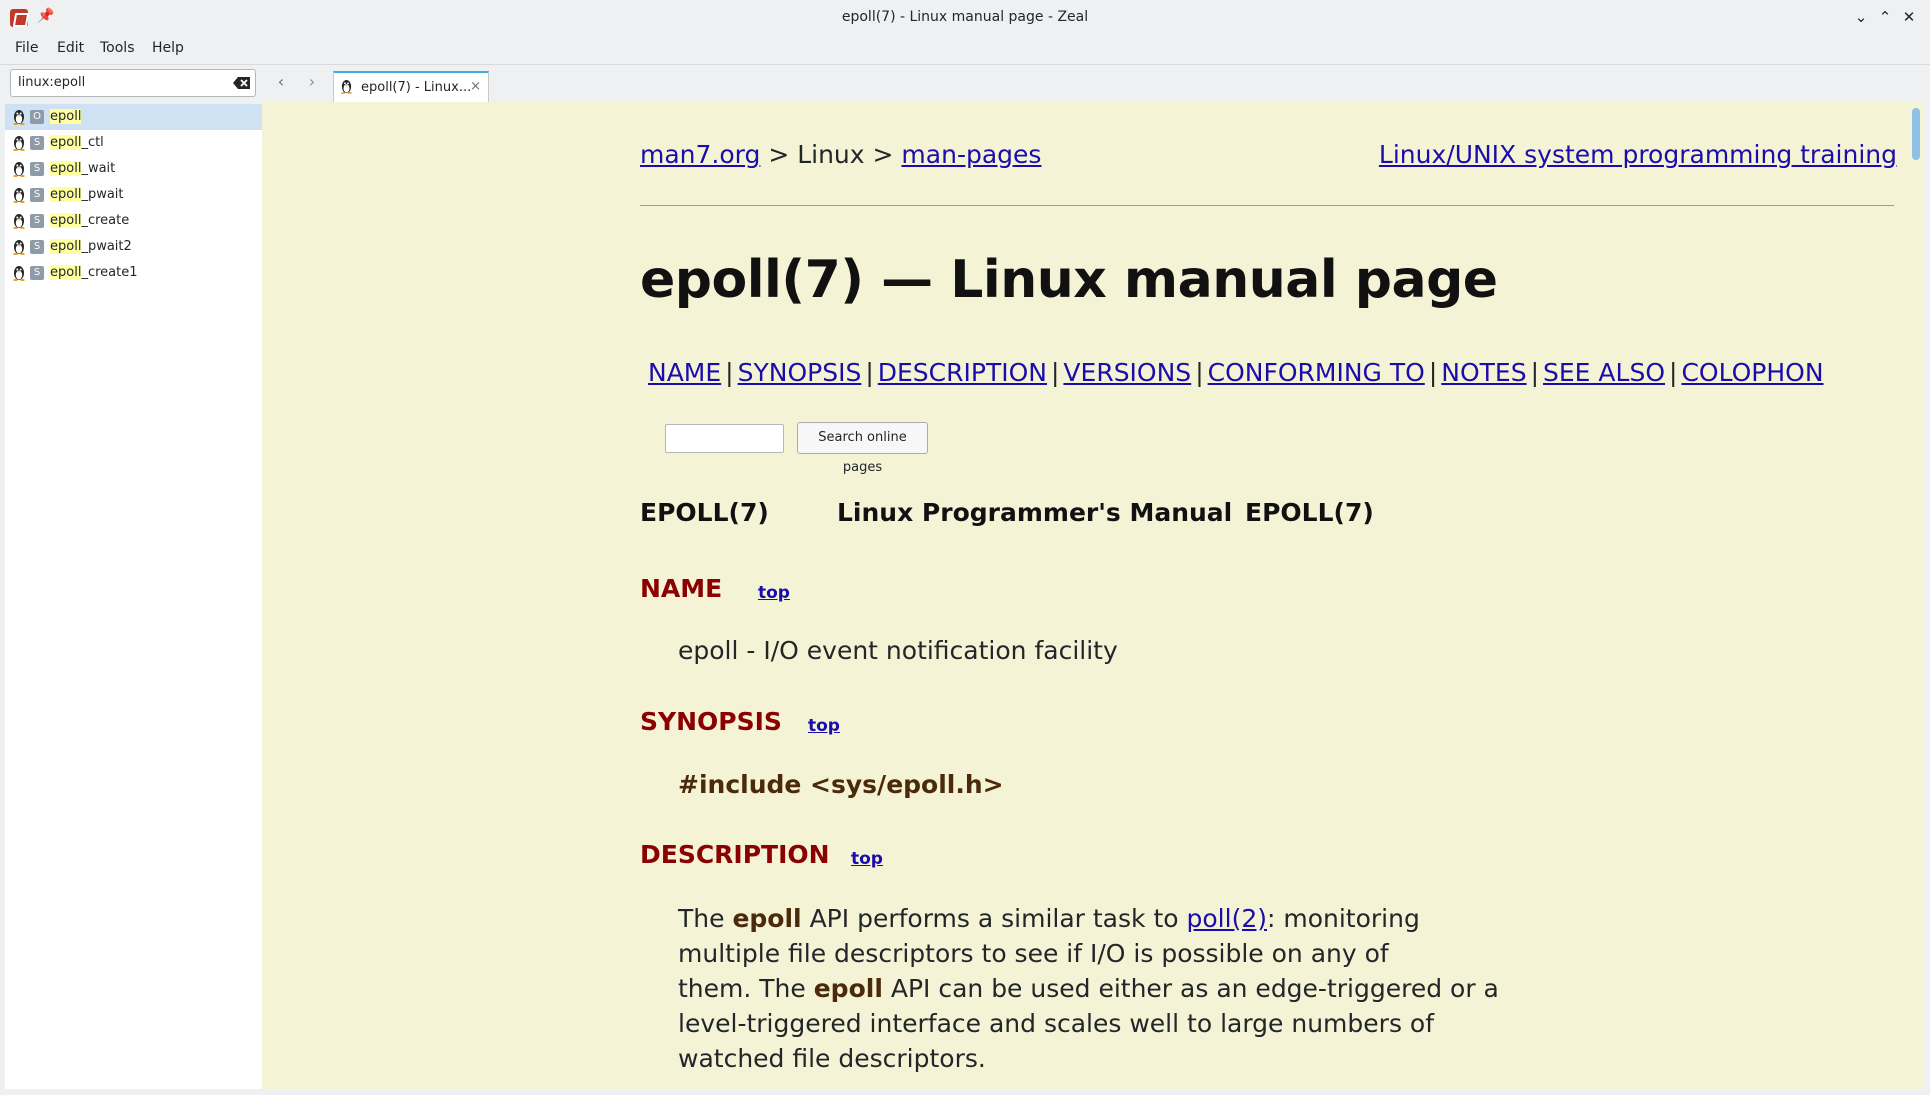 The height and width of the screenshot is (1095, 1930). Describe the element at coordinates (1267, 205) in the screenshot. I see `horizontal-rule` at that location.